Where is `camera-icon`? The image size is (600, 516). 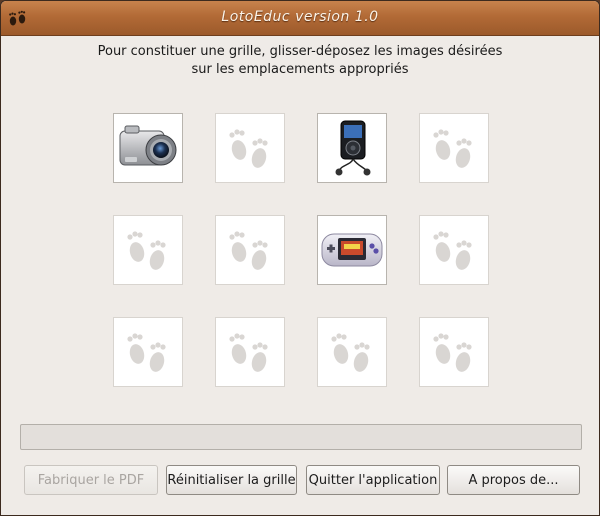 camera-icon is located at coordinates (148, 148).